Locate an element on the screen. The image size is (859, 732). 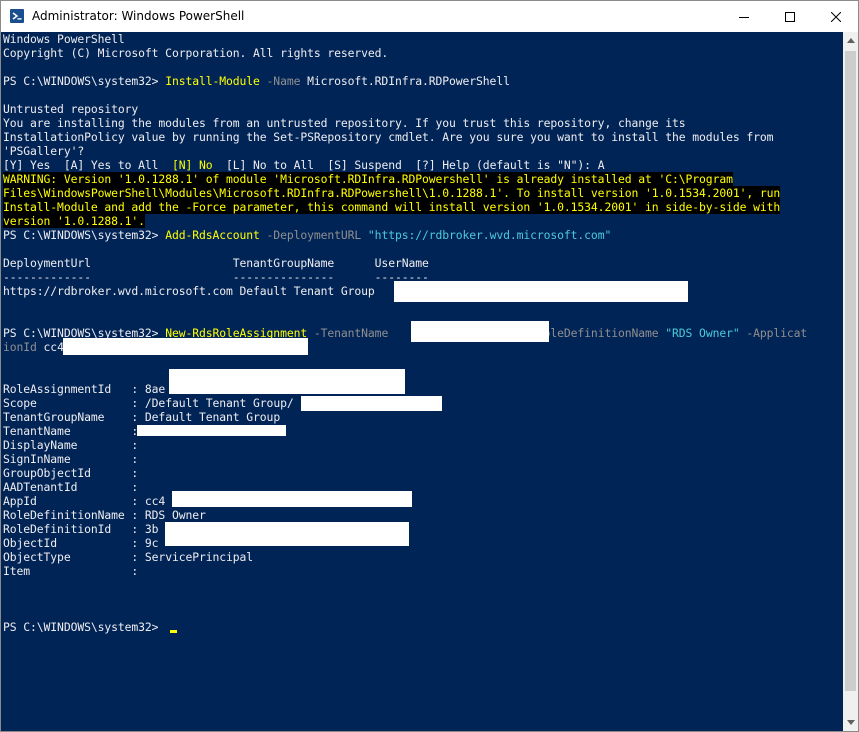
chevron-up-icon is located at coordinates (850, 40).